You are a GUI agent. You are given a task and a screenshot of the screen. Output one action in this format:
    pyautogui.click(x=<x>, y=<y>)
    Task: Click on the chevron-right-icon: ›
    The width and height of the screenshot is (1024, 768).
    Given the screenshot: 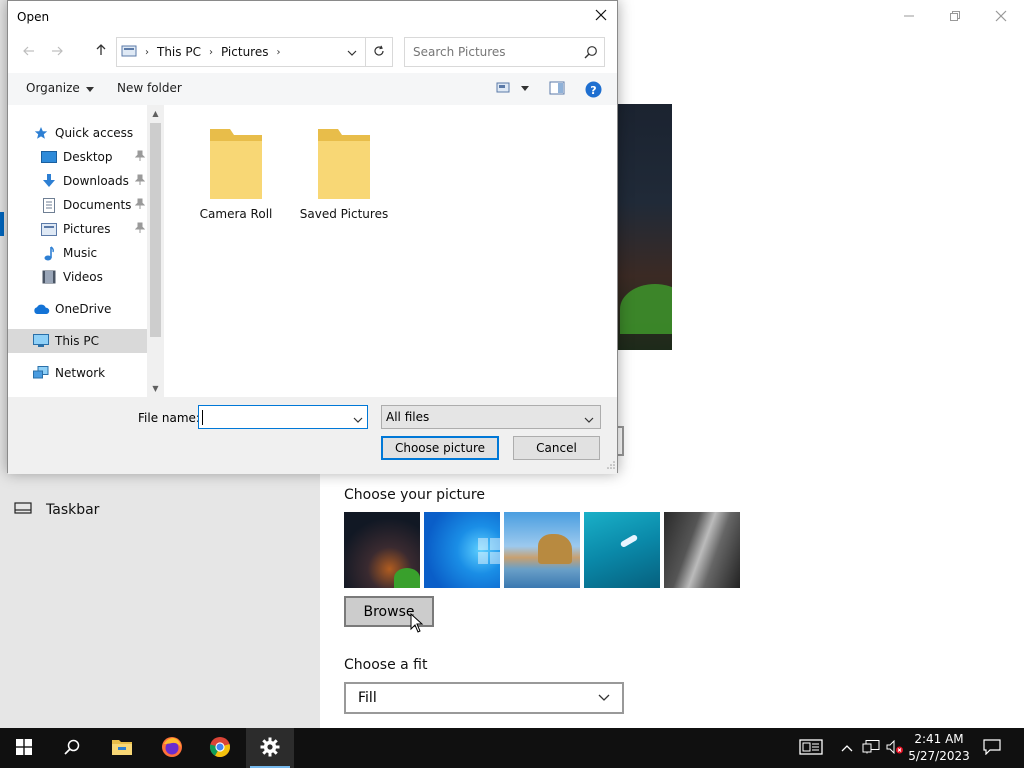 What is the action you would take?
    pyautogui.click(x=278, y=52)
    